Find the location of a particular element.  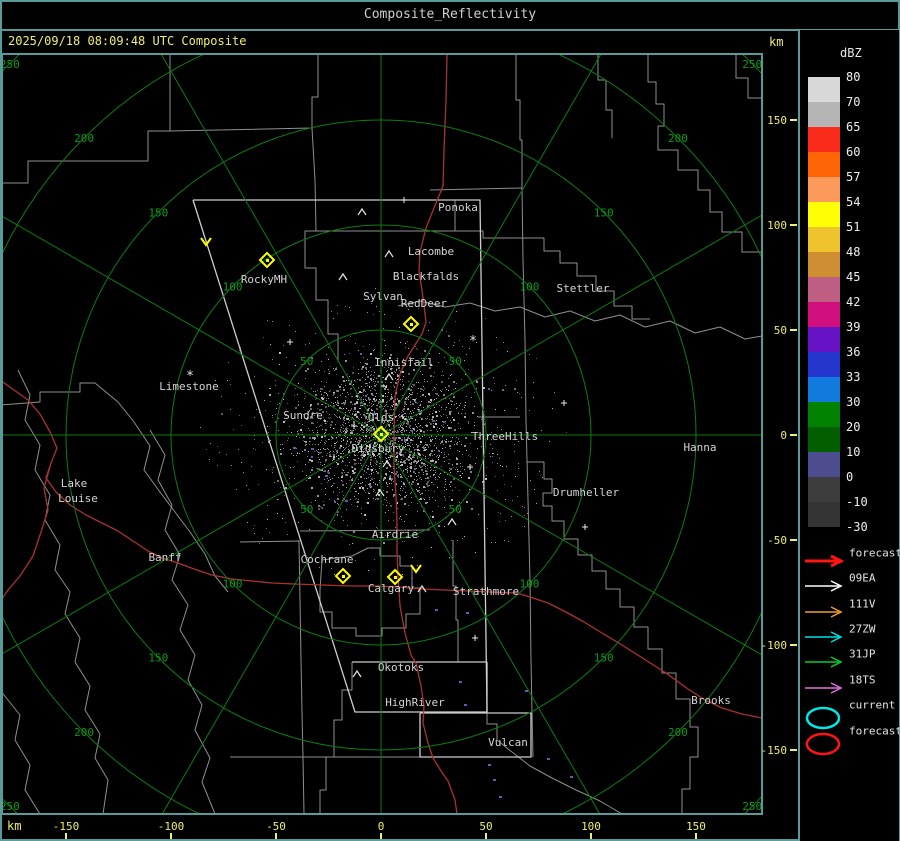

legend-scale-value: 57 is located at coordinates (853, 177).